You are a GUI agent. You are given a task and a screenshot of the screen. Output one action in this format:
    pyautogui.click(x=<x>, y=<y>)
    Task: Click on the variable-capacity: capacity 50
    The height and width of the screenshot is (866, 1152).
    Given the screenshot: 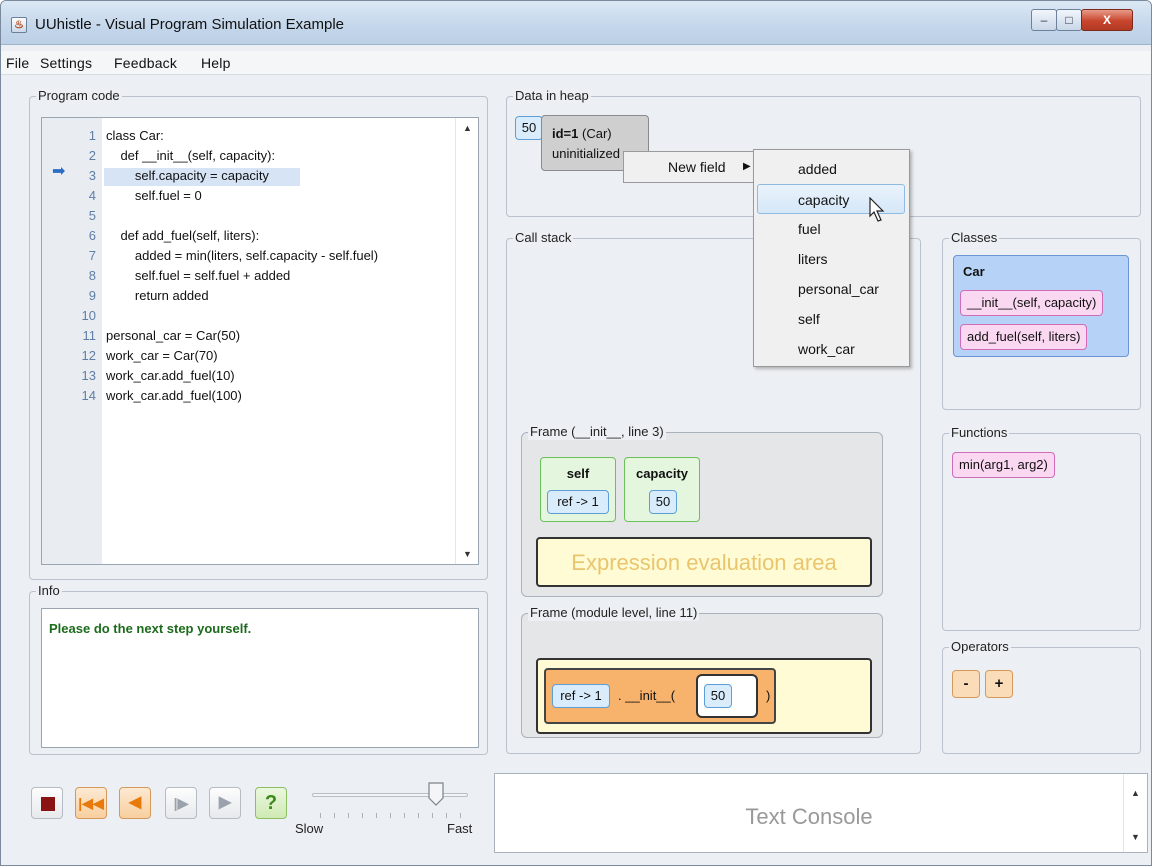 What is the action you would take?
    pyautogui.click(x=662, y=489)
    